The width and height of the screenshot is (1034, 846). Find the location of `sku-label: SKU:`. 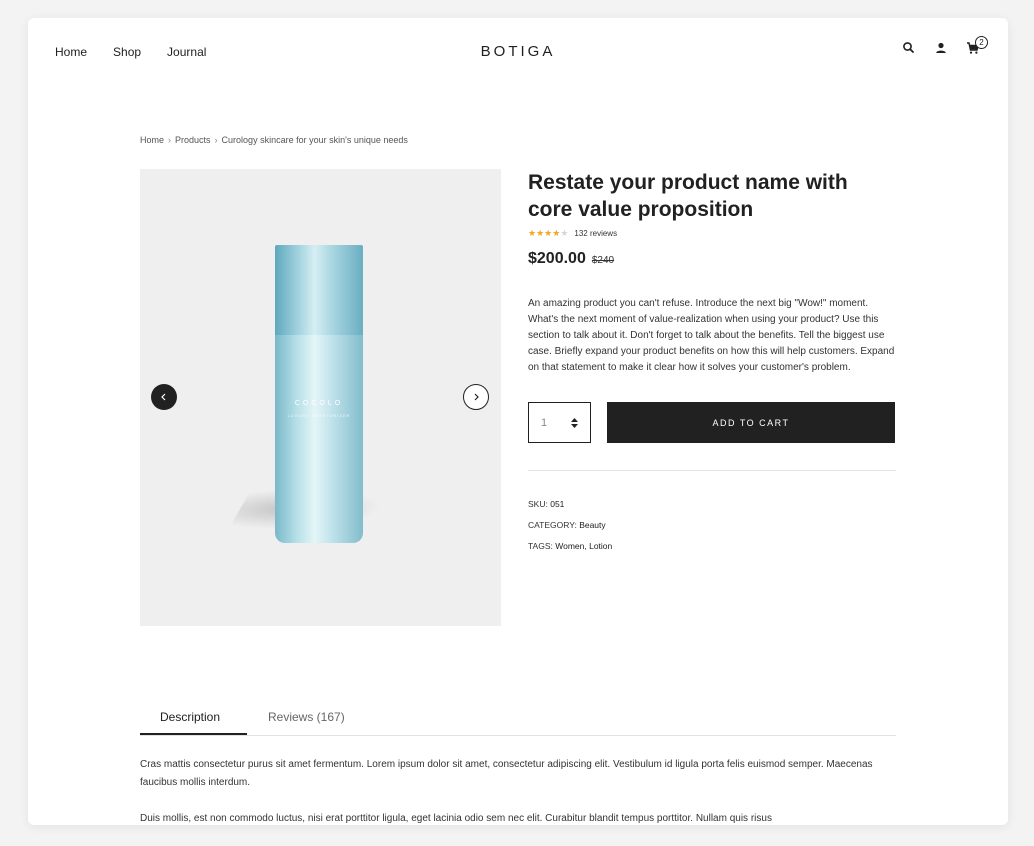

sku-label: SKU: is located at coordinates (538, 504).